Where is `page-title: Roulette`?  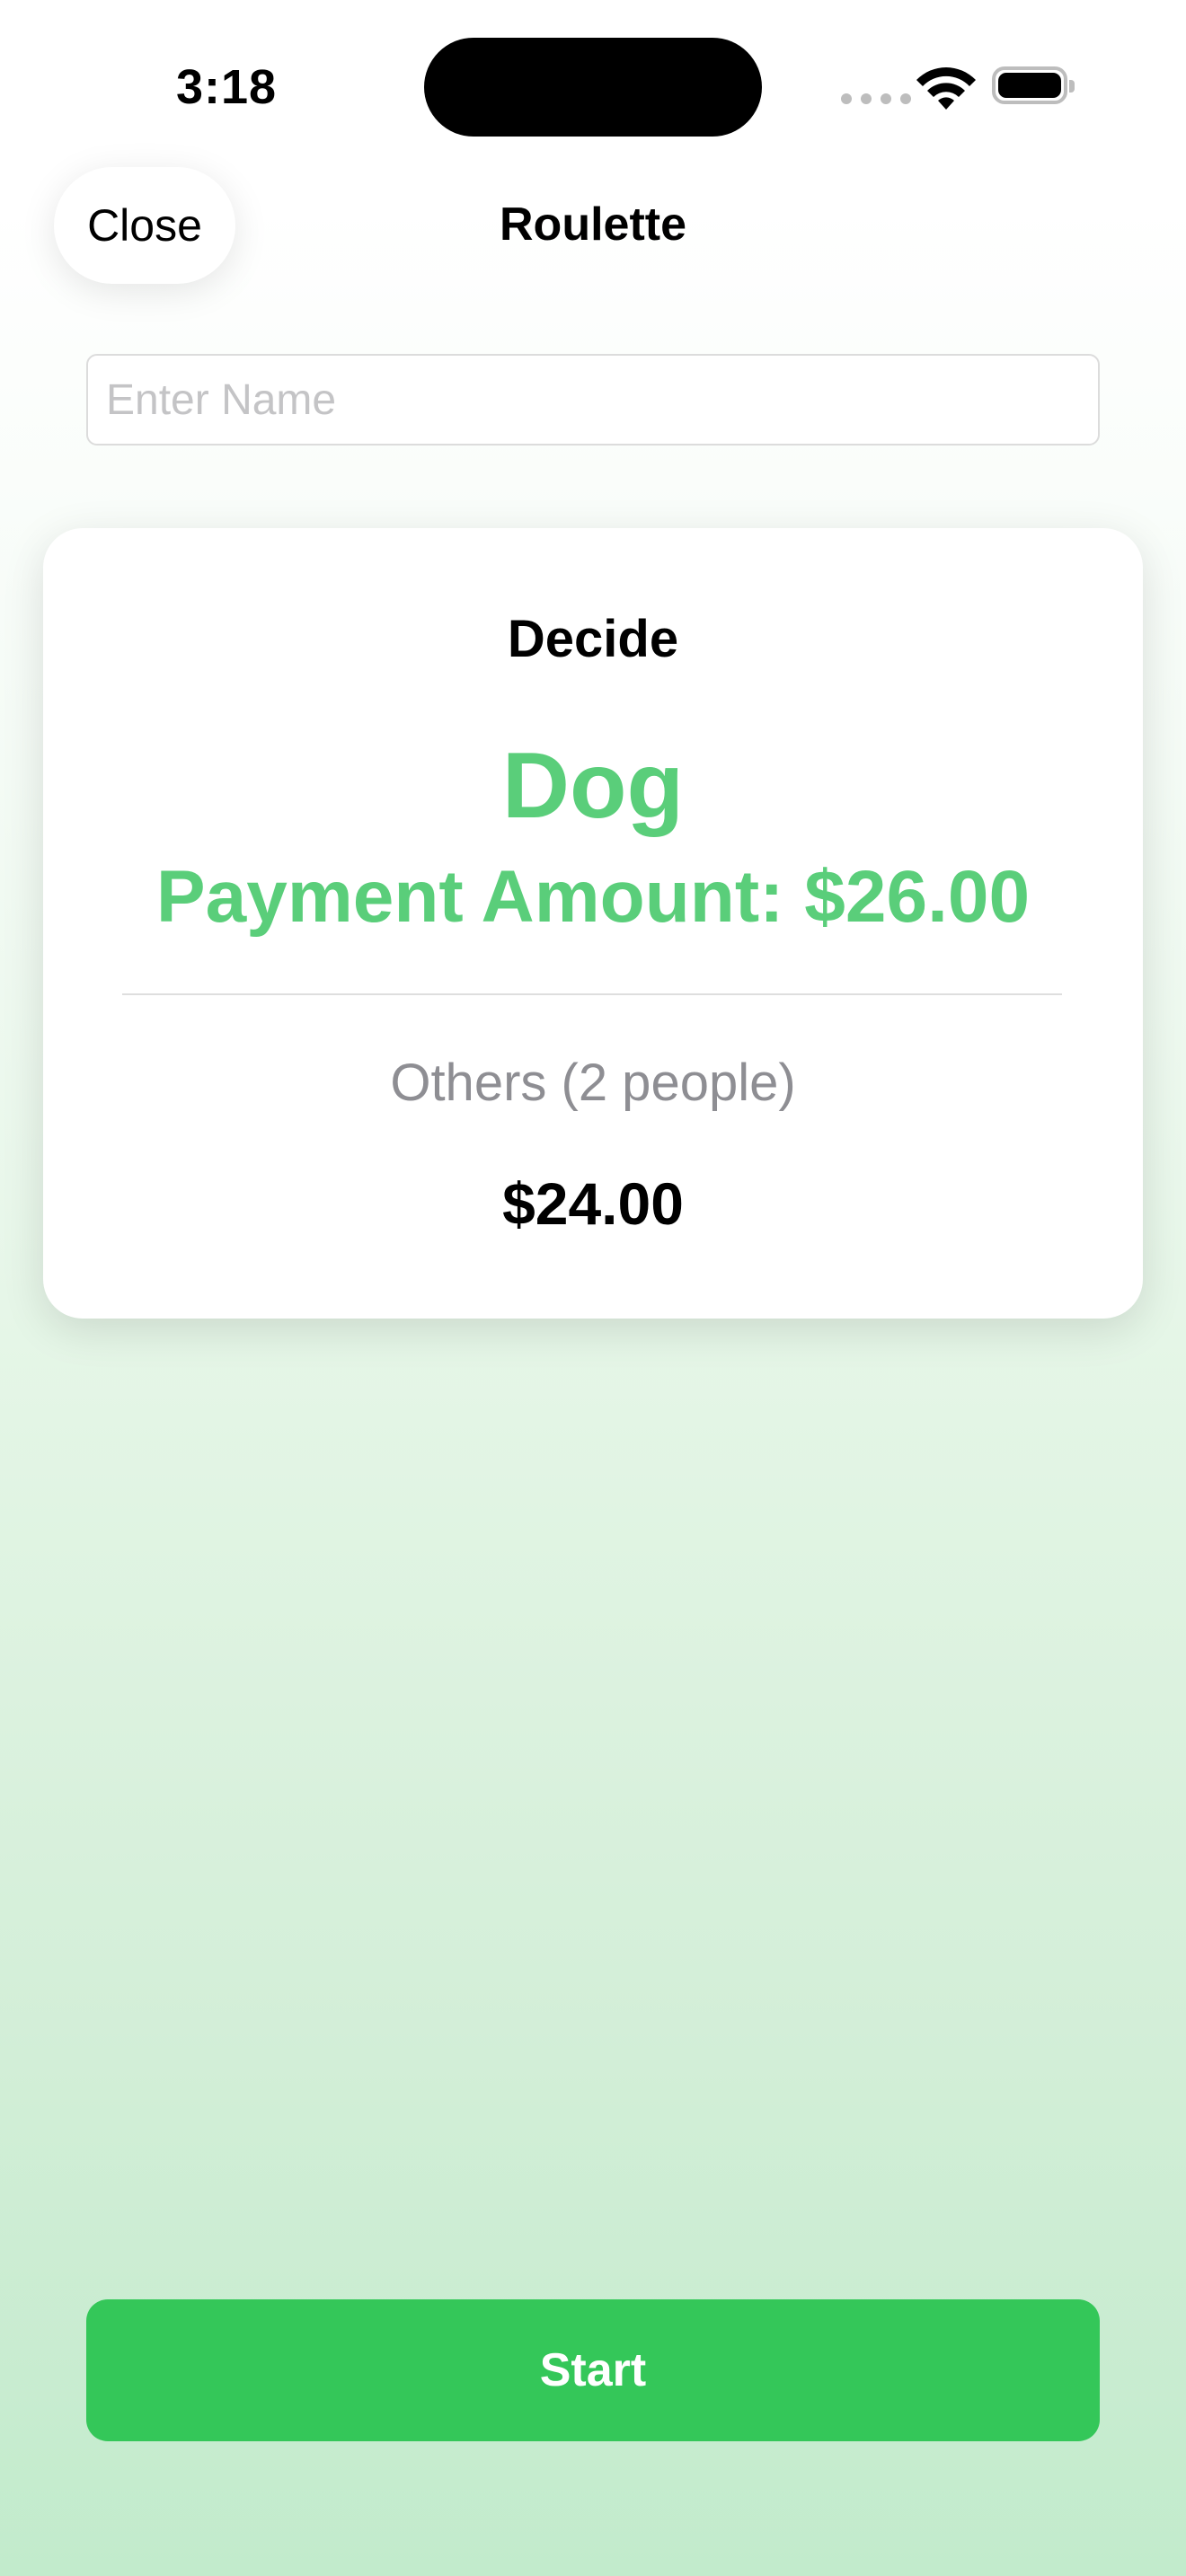
page-title: Roulette is located at coordinates (593, 224).